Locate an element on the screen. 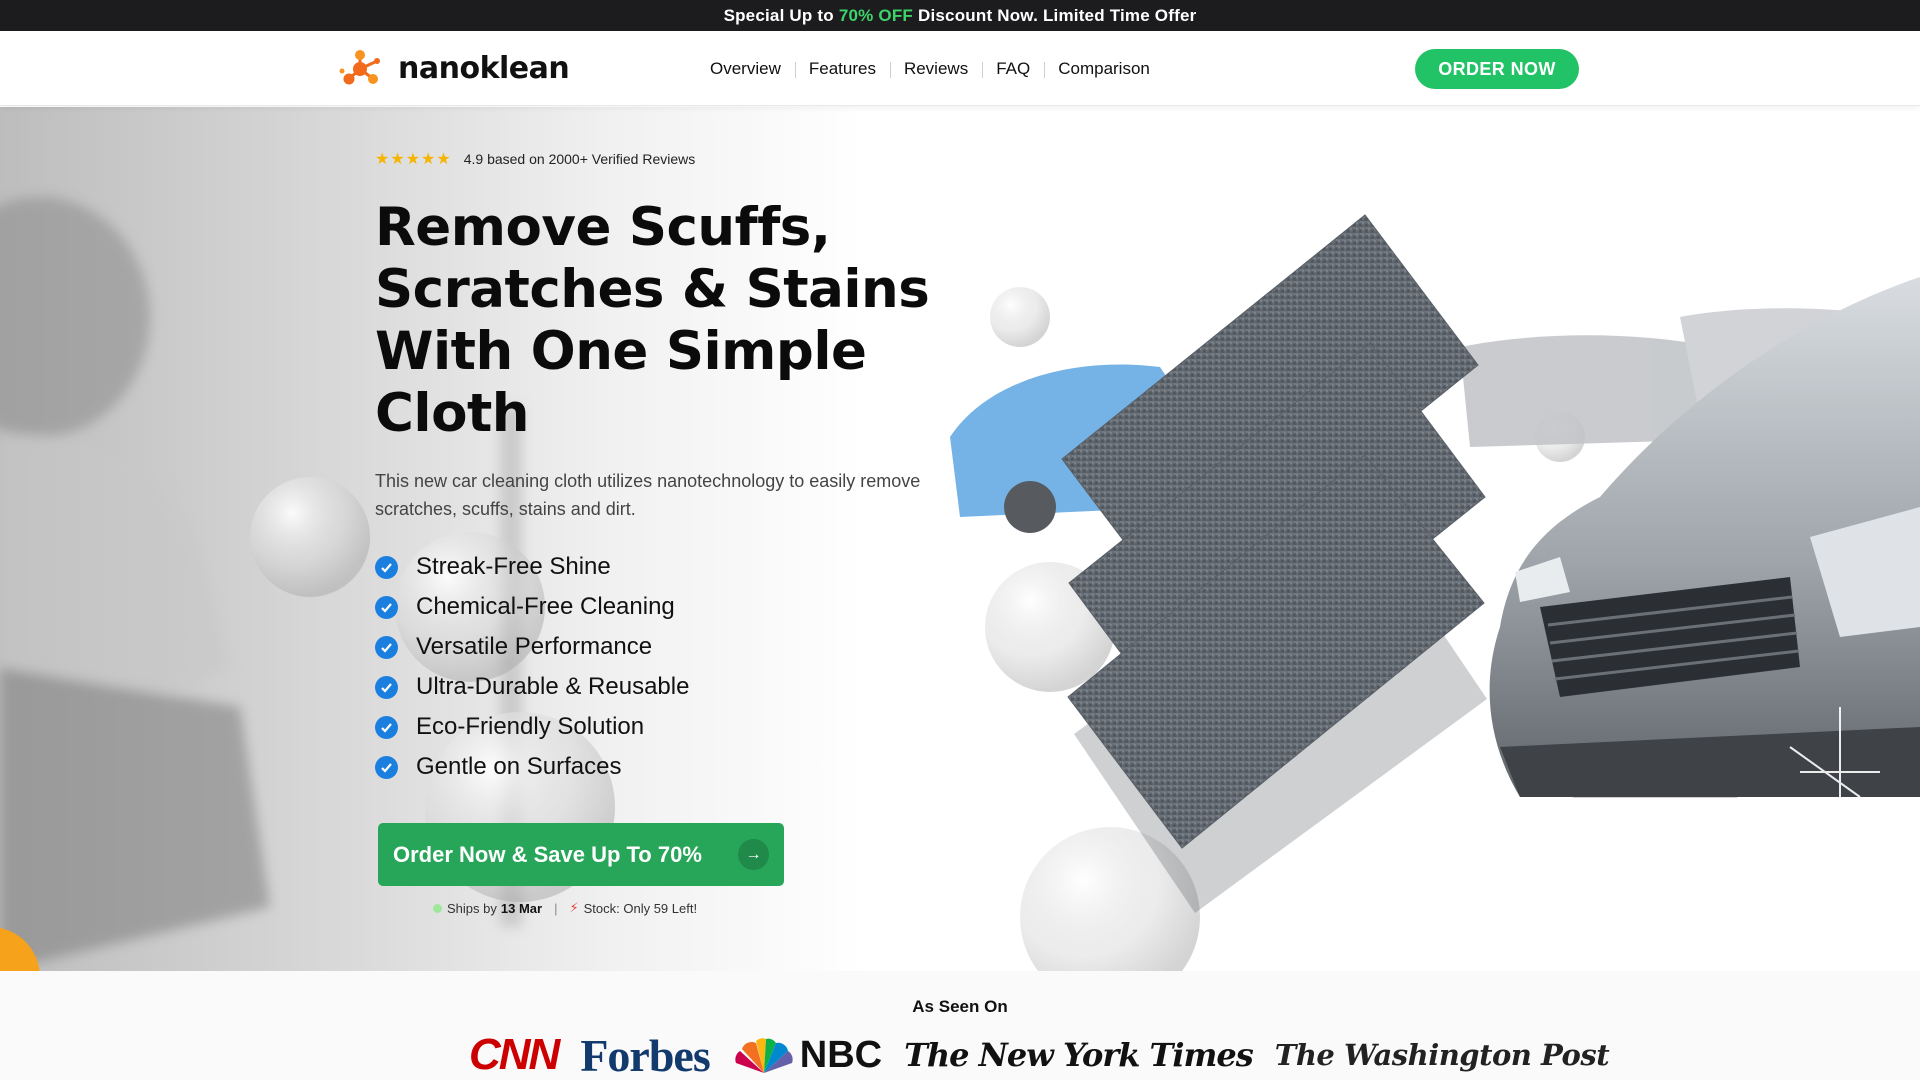 The height and width of the screenshot is (1080, 1920). feature-label: Chemical-Free Cleaning is located at coordinates (545, 606).